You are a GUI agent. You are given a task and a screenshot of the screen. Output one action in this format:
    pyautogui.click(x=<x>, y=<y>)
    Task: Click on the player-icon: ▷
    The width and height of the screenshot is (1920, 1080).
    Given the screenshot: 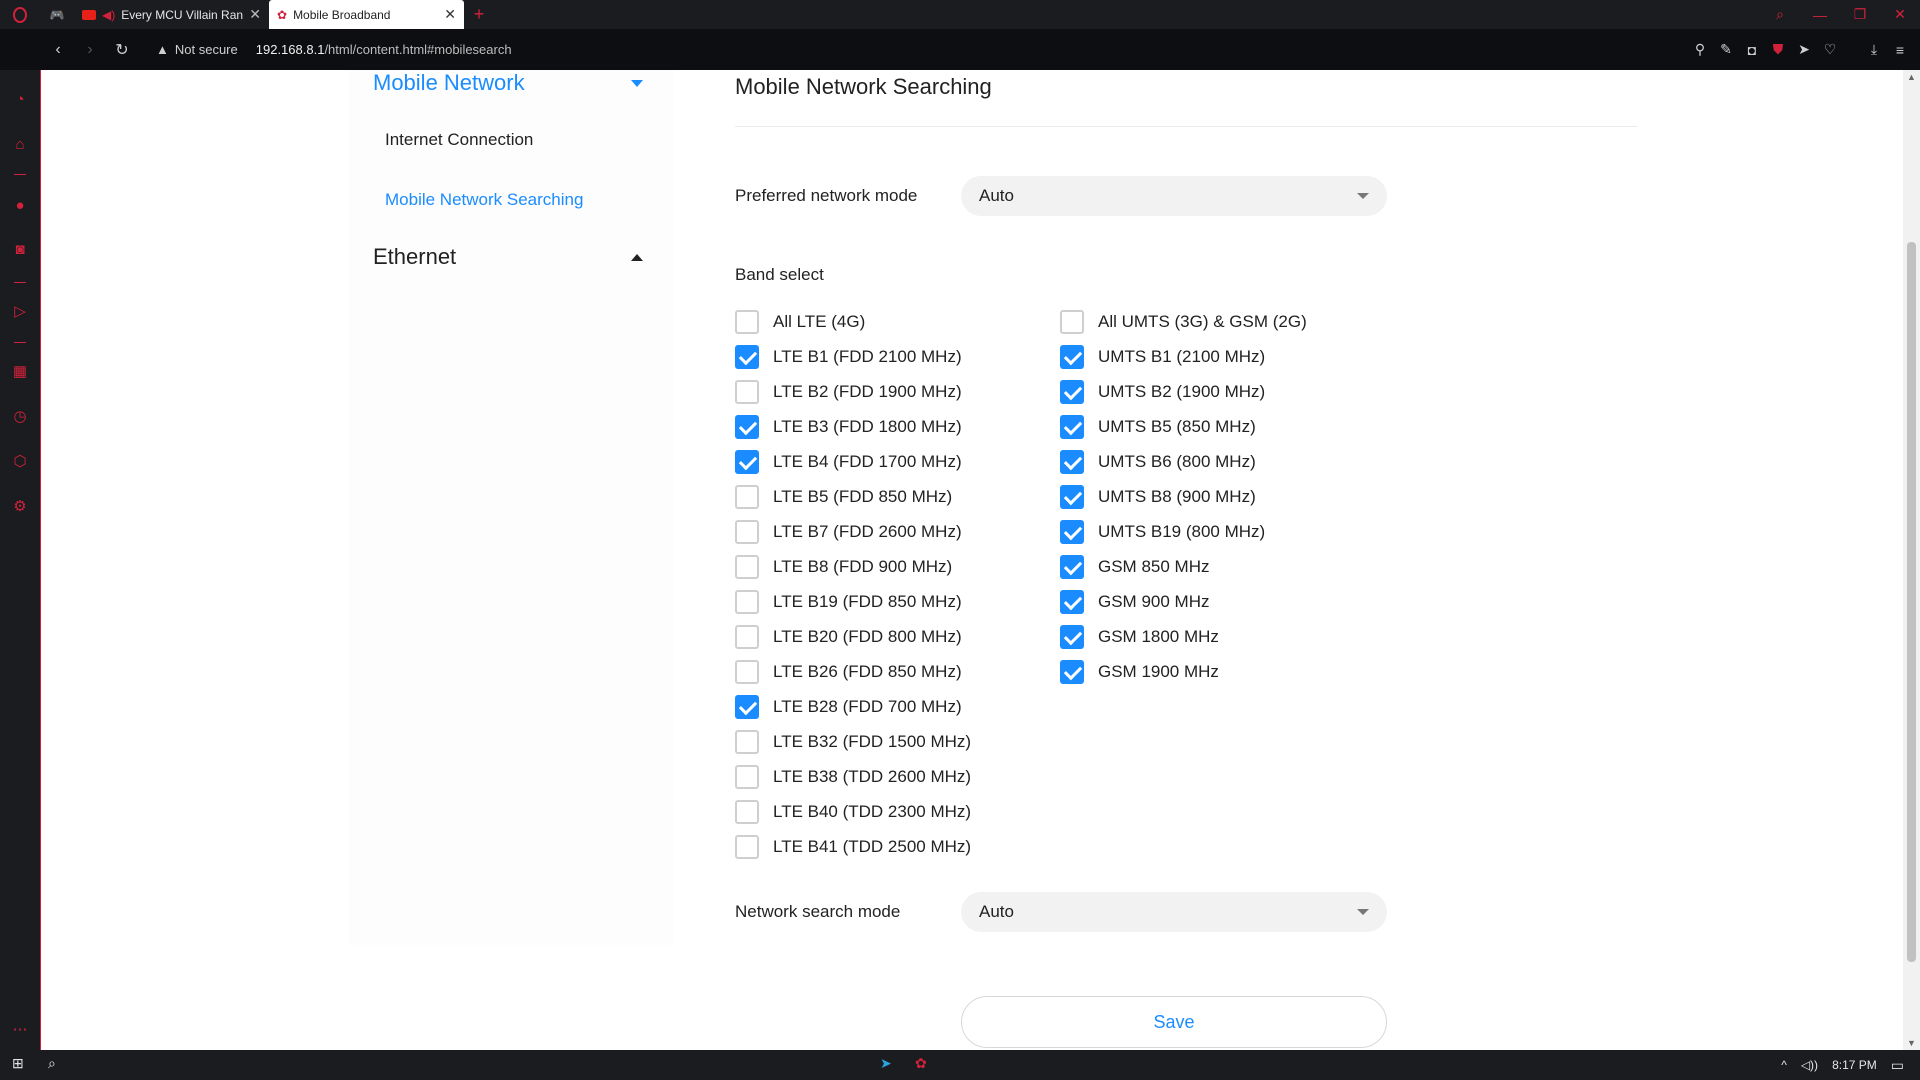 What is the action you would take?
    pyautogui.click(x=20, y=312)
    